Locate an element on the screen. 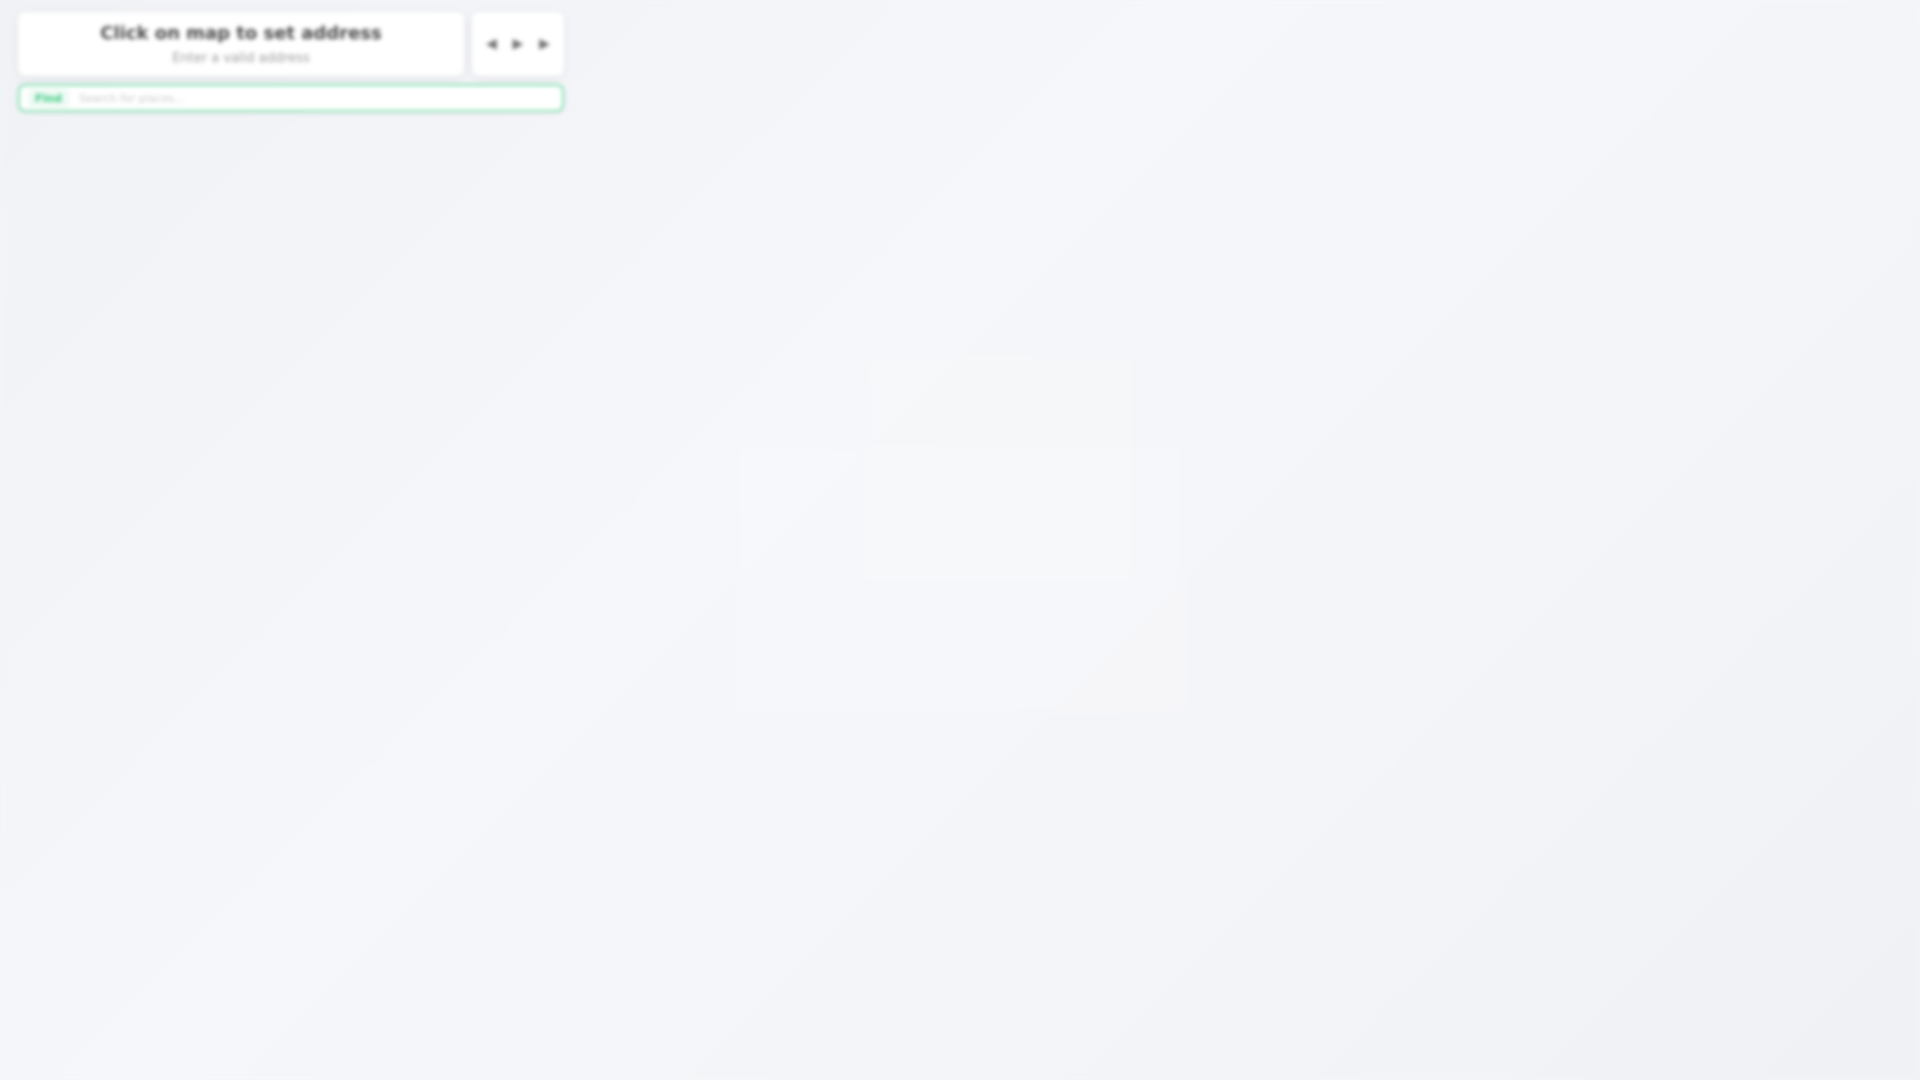 The width and height of the screenshot is (1920, 1080). navigation-controls: ◀ ▶ ▶ is located at coordinates (518, 44).